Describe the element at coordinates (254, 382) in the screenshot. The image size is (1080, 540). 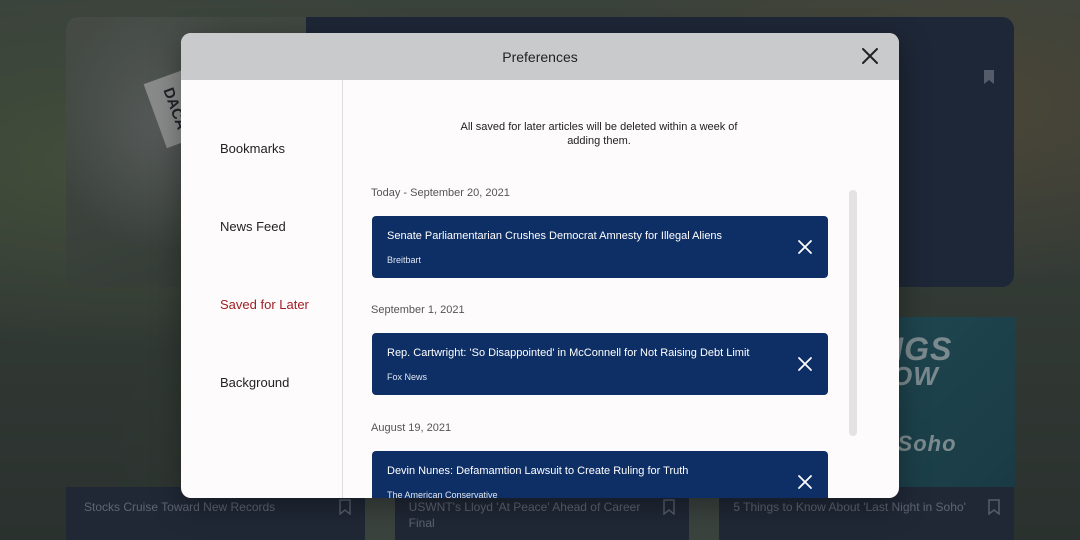
I see `sidebar-item-background: Background` at that location.